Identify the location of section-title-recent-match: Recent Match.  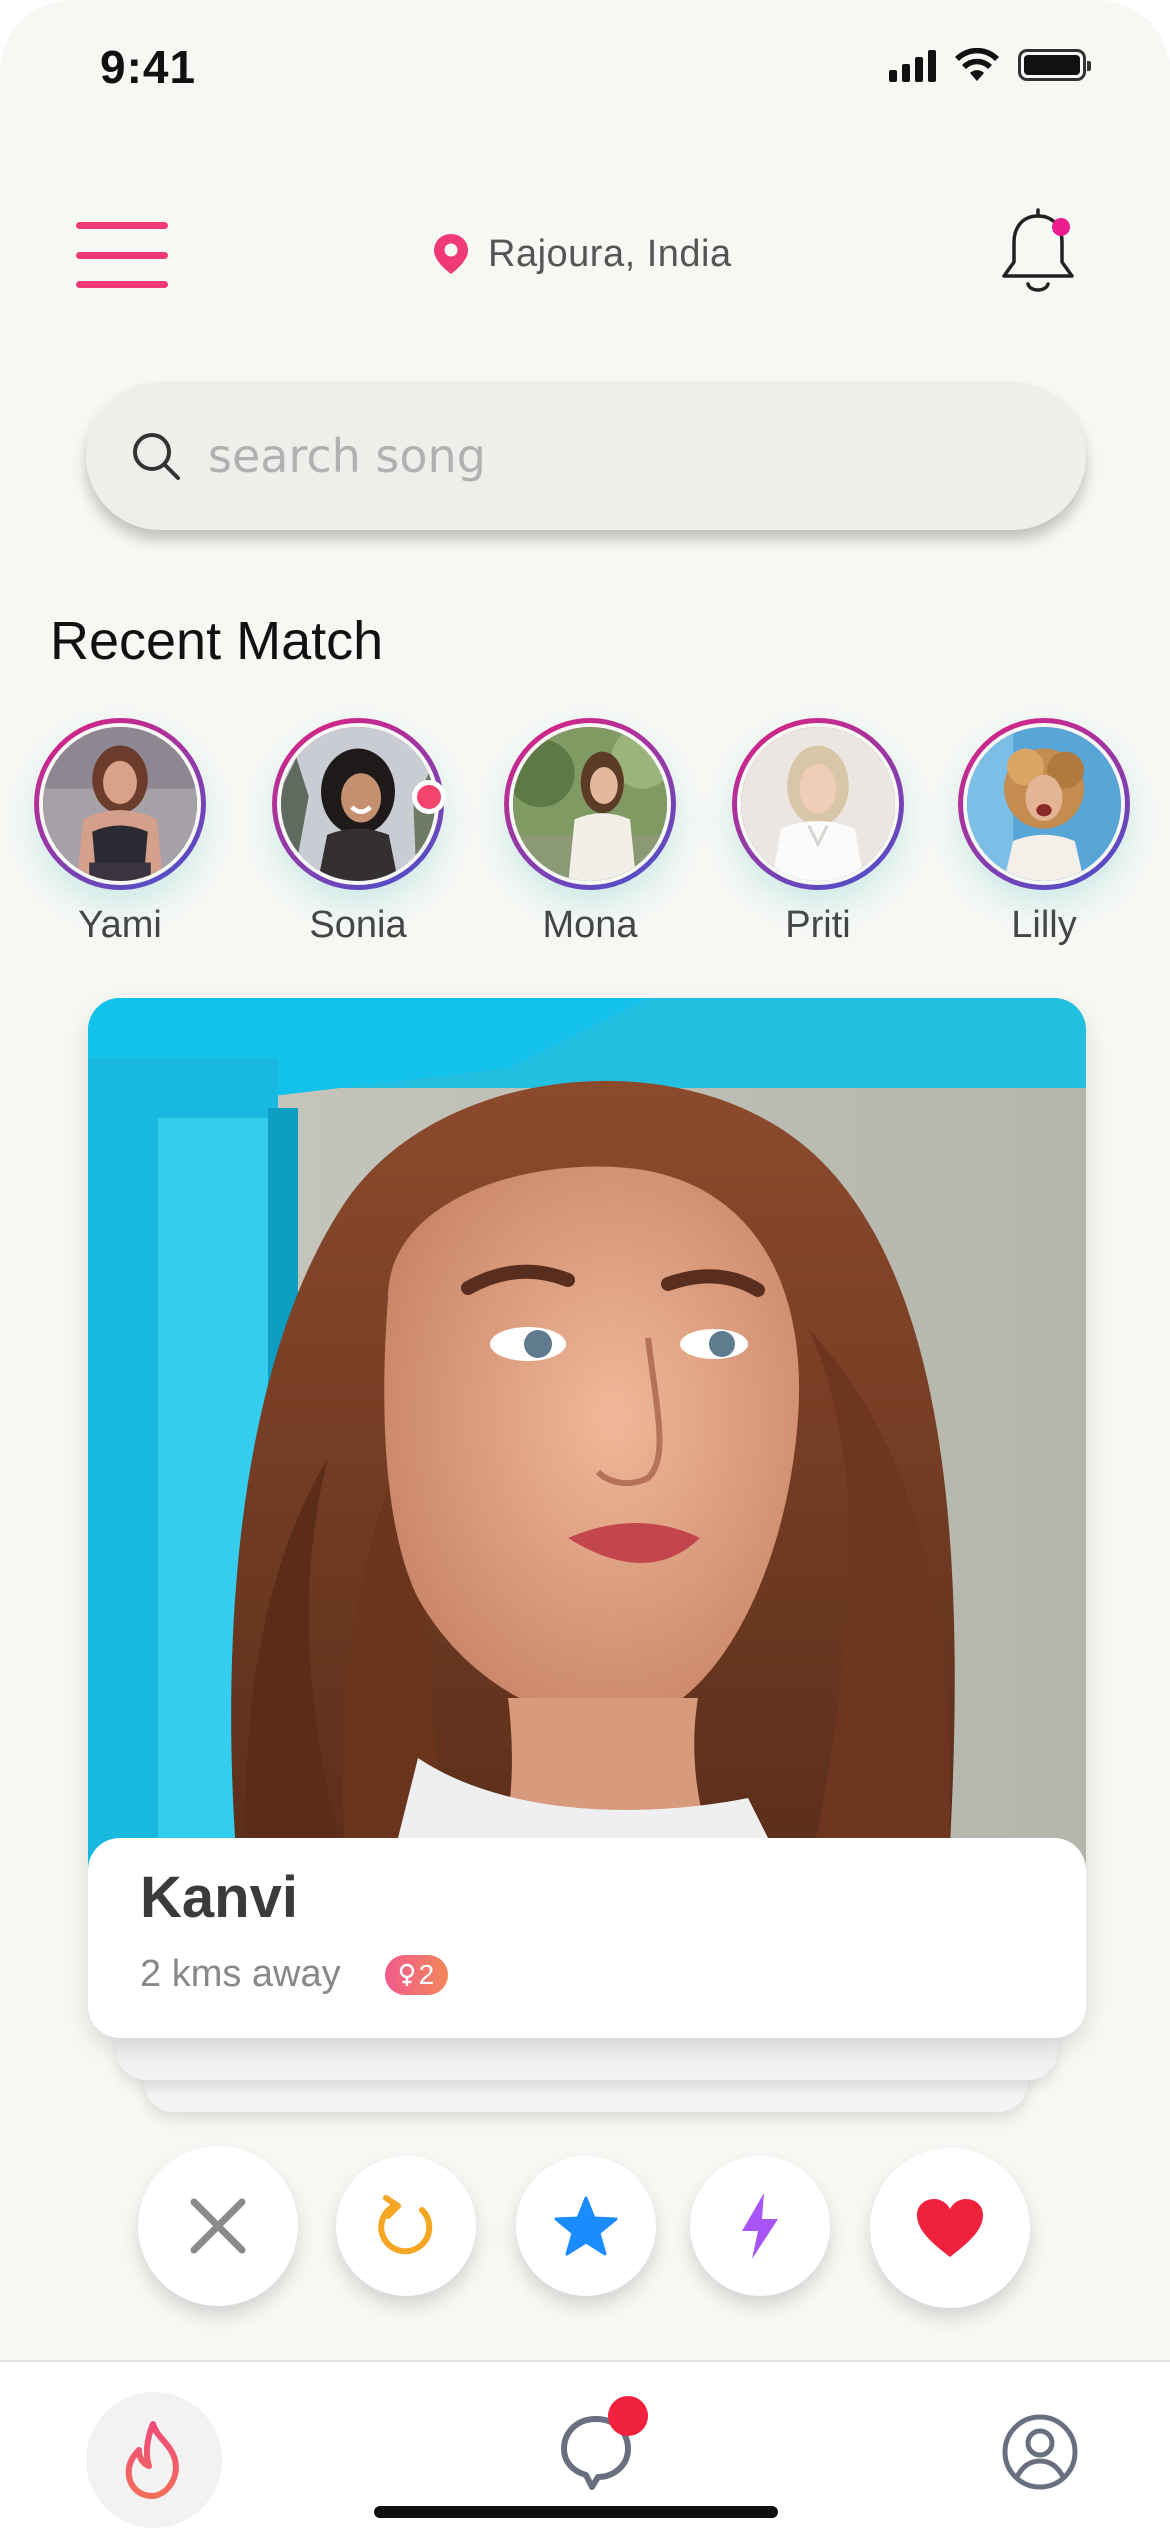
(217, 641).